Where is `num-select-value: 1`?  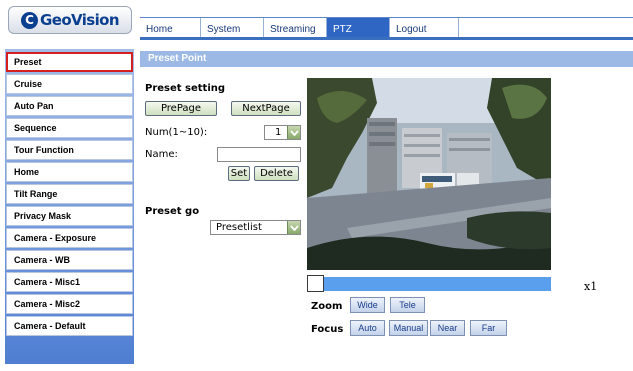
num-select-value: 1 is located at coordinates (278, 132).